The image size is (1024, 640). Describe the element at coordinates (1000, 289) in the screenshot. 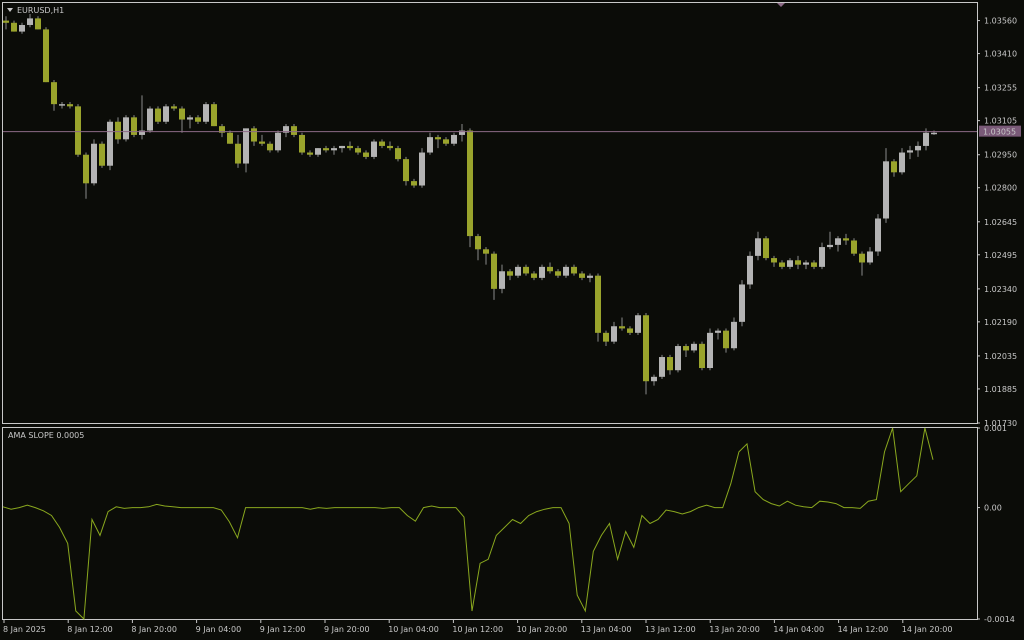

I see `price-tick-label: 1.02340` at that location.